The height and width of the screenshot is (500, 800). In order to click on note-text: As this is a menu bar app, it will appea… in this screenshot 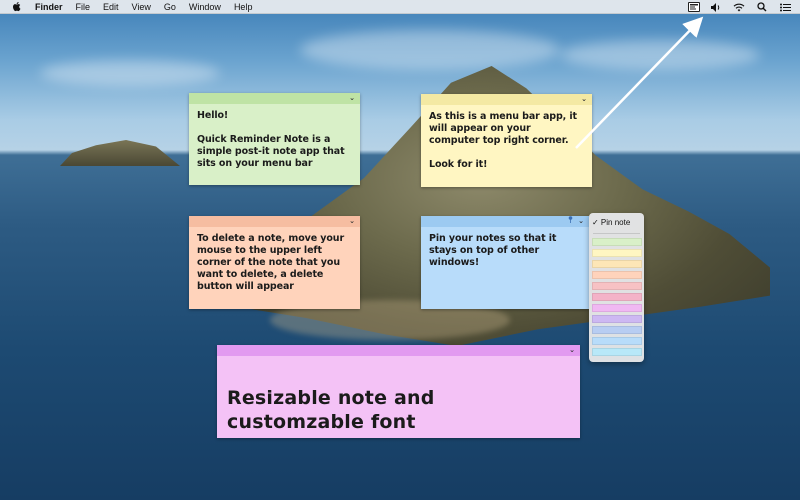, I will do `click(506, 141)`.